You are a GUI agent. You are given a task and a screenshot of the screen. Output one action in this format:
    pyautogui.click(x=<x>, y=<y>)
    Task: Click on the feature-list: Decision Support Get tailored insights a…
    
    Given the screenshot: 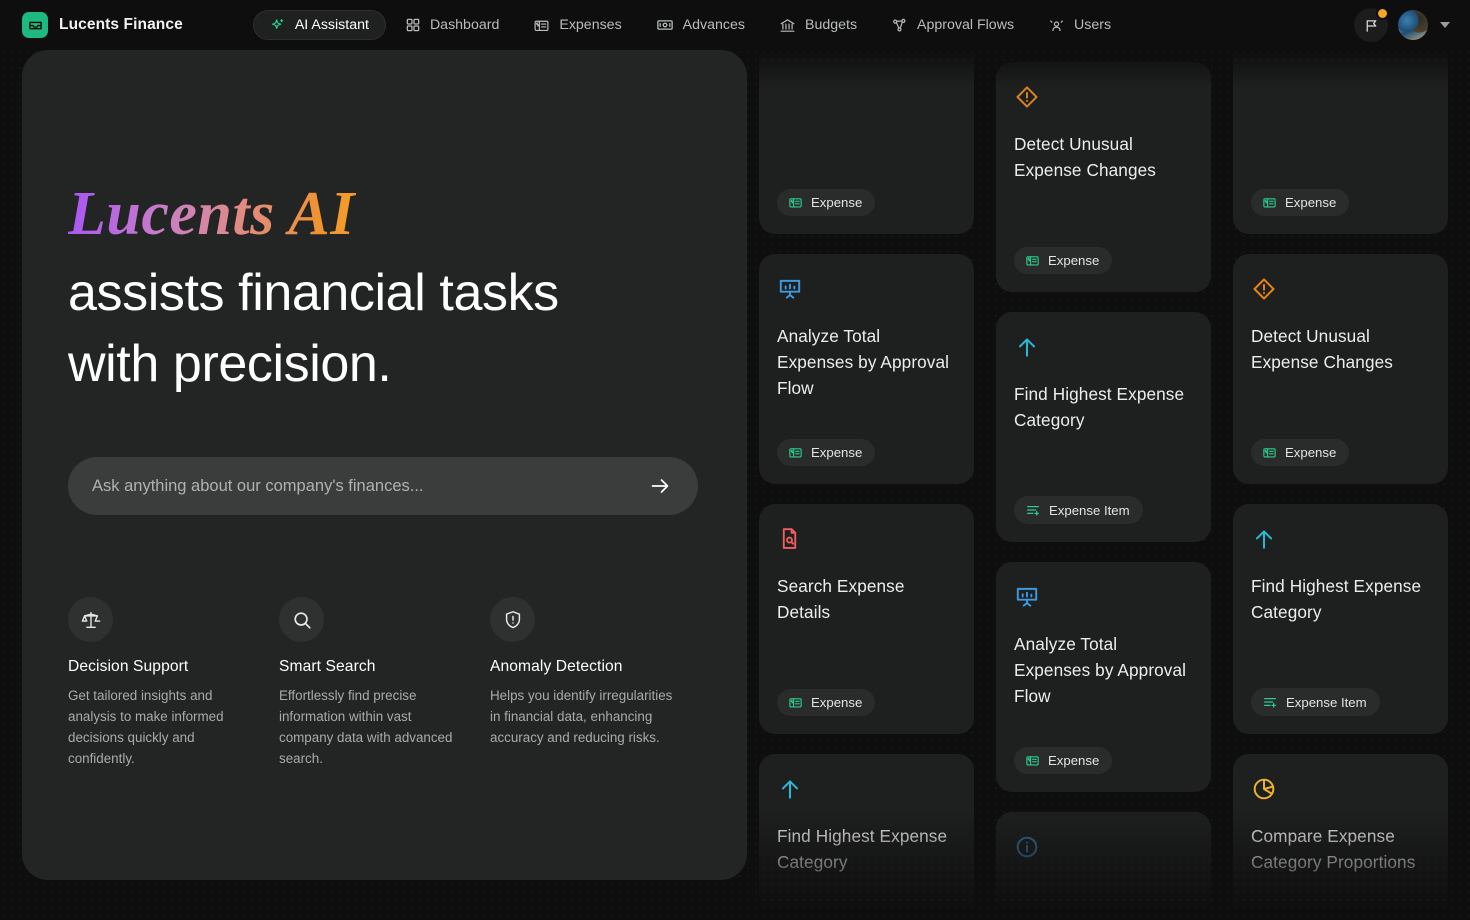 What is the action you would take?
    pyautogui.click(x=384, y=683)
    